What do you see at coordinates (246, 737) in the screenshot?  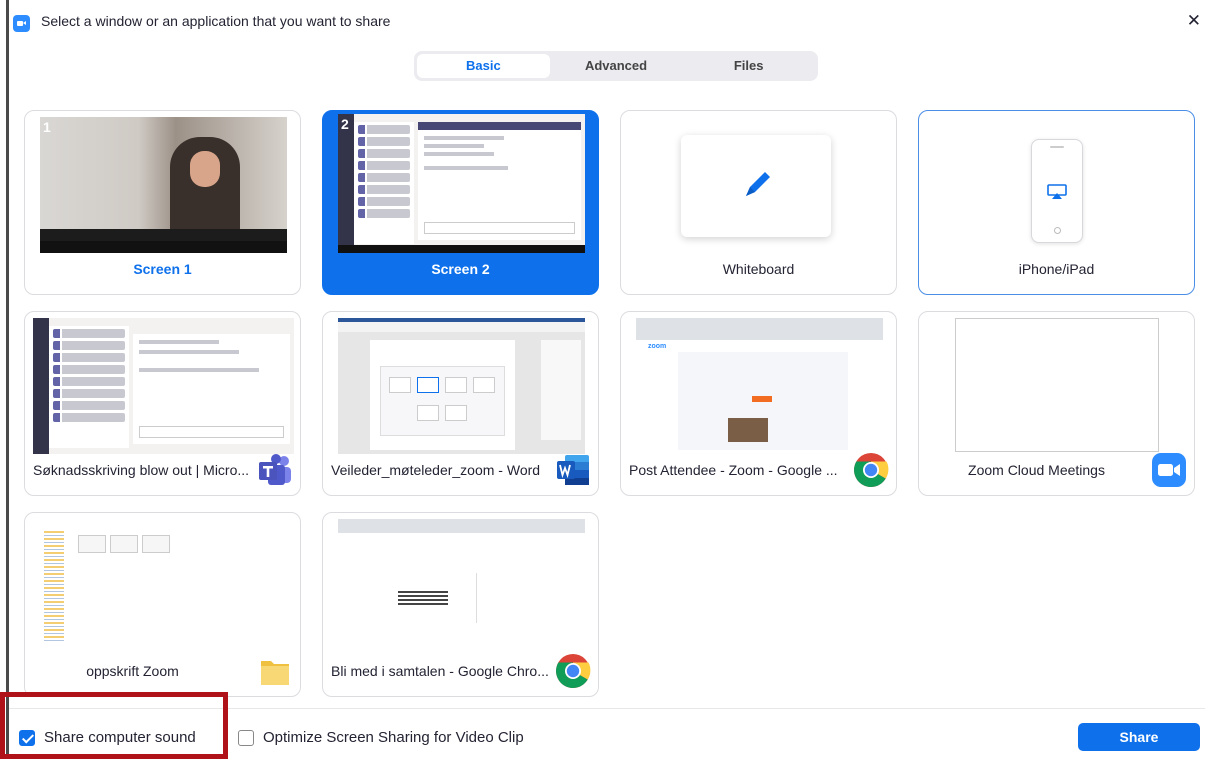 I see `optimize-video-checkbox` at bounding box center [246, 737].